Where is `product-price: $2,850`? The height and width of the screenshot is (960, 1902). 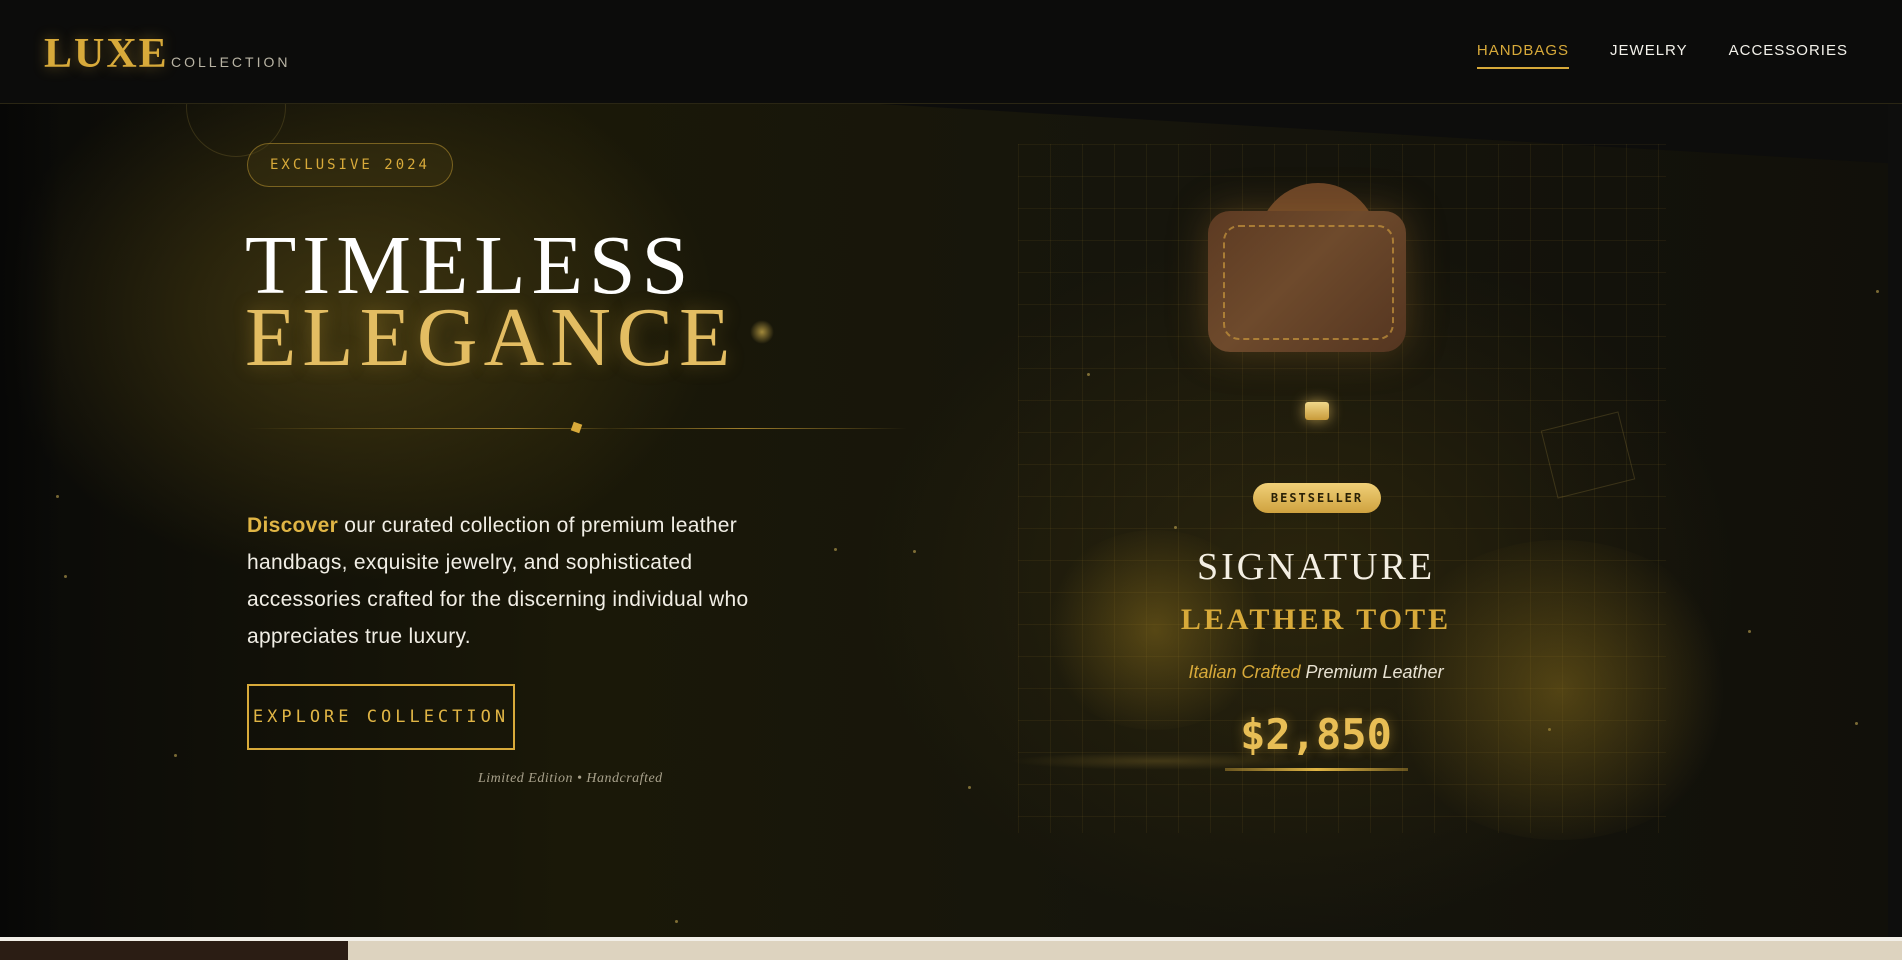
product-price: $2,850 is located at coordinates (1316, 734).